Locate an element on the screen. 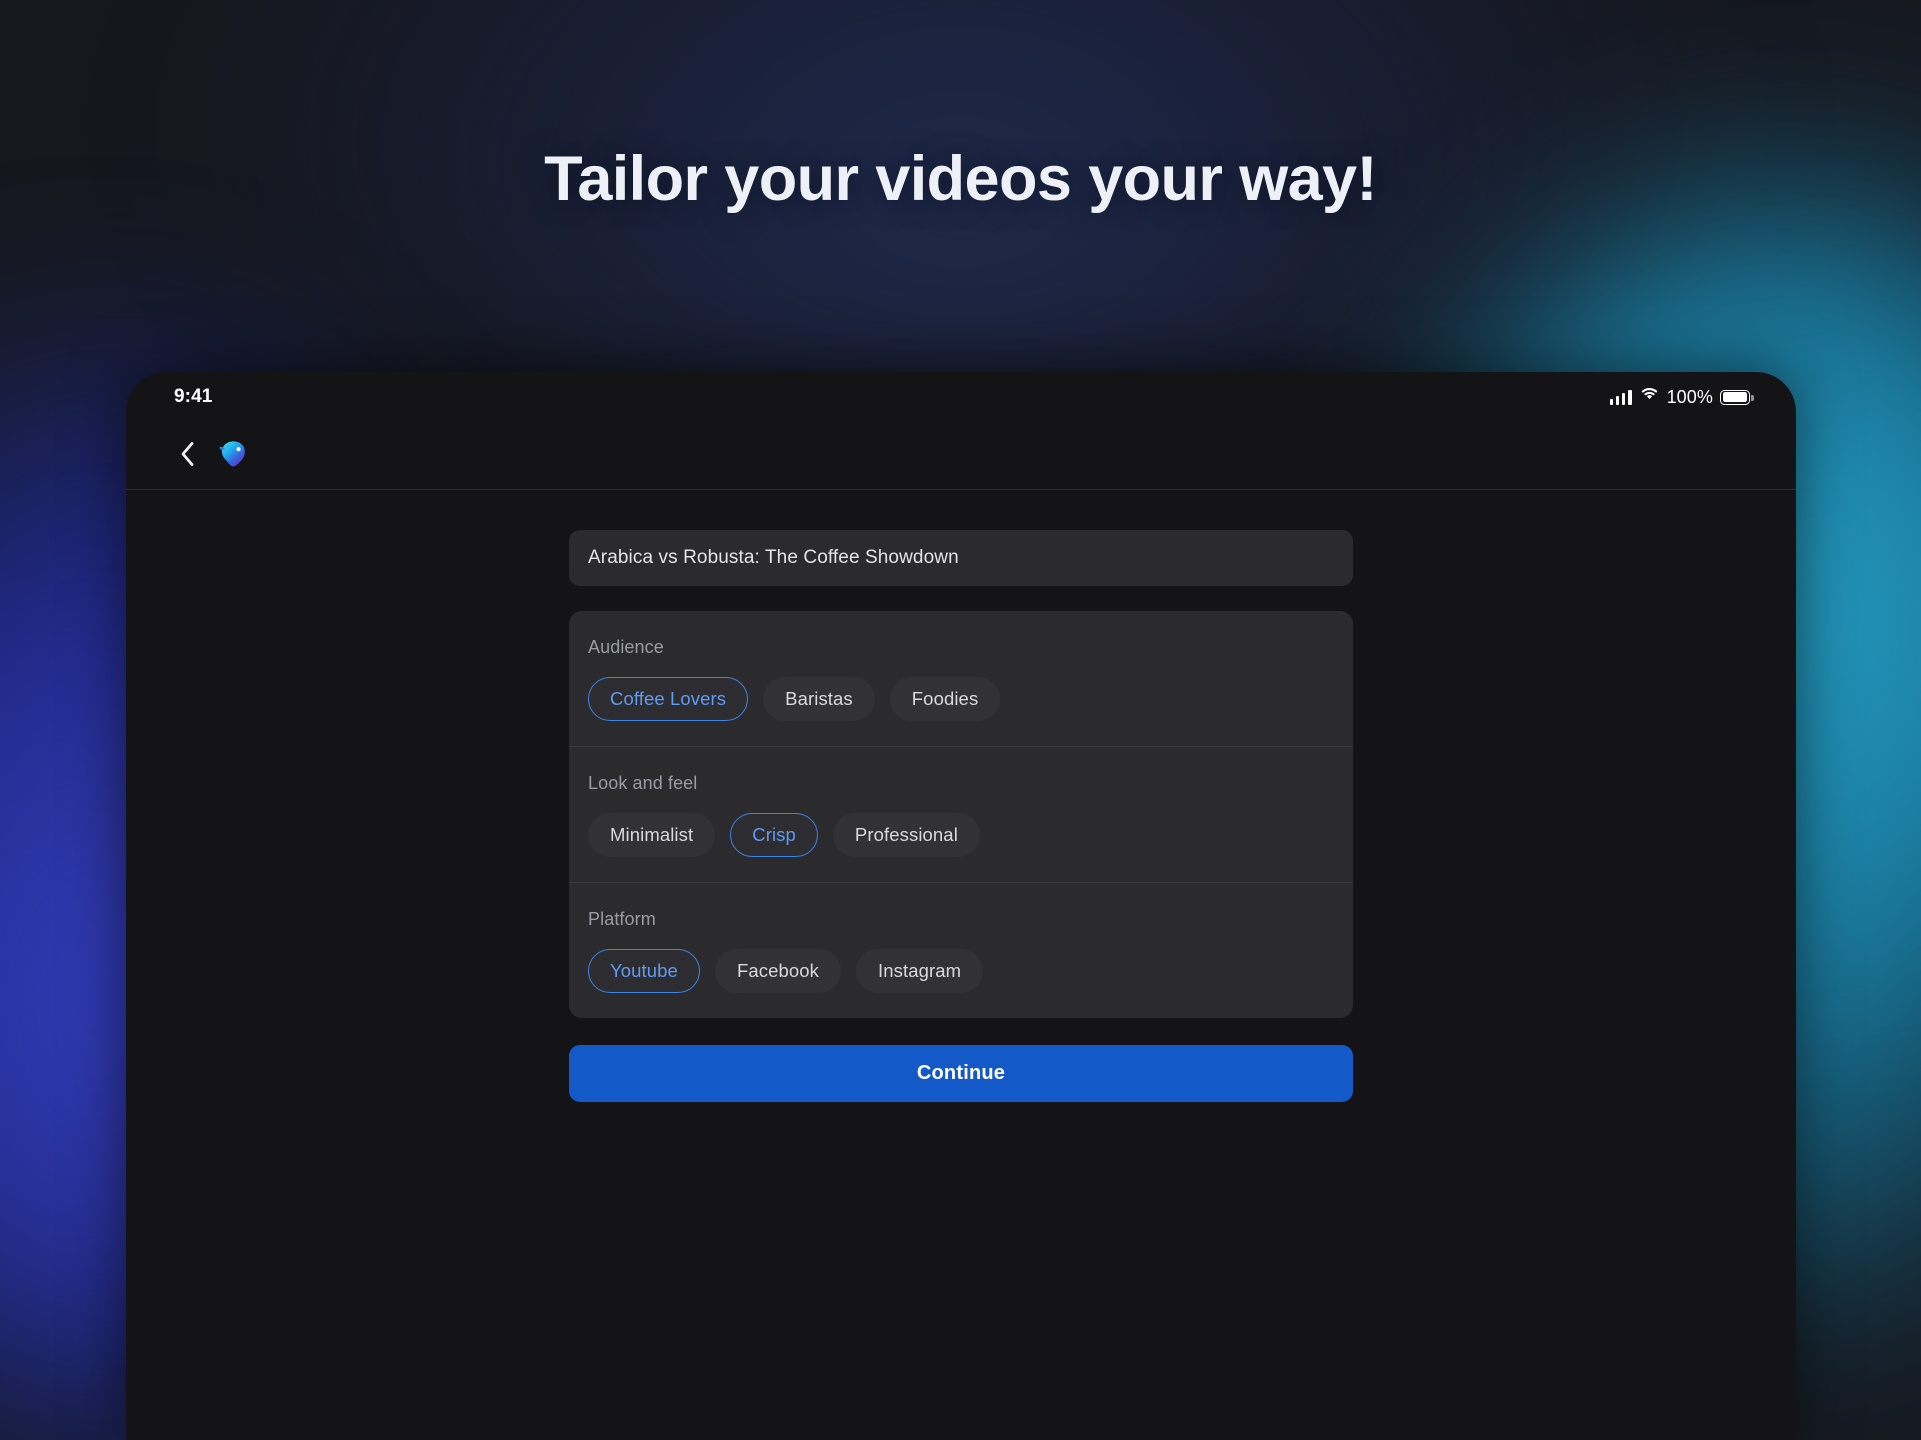 The height and width of the screenshot is (1440, 1921). option-group-label: Audience is located at coordinates (626, 647).